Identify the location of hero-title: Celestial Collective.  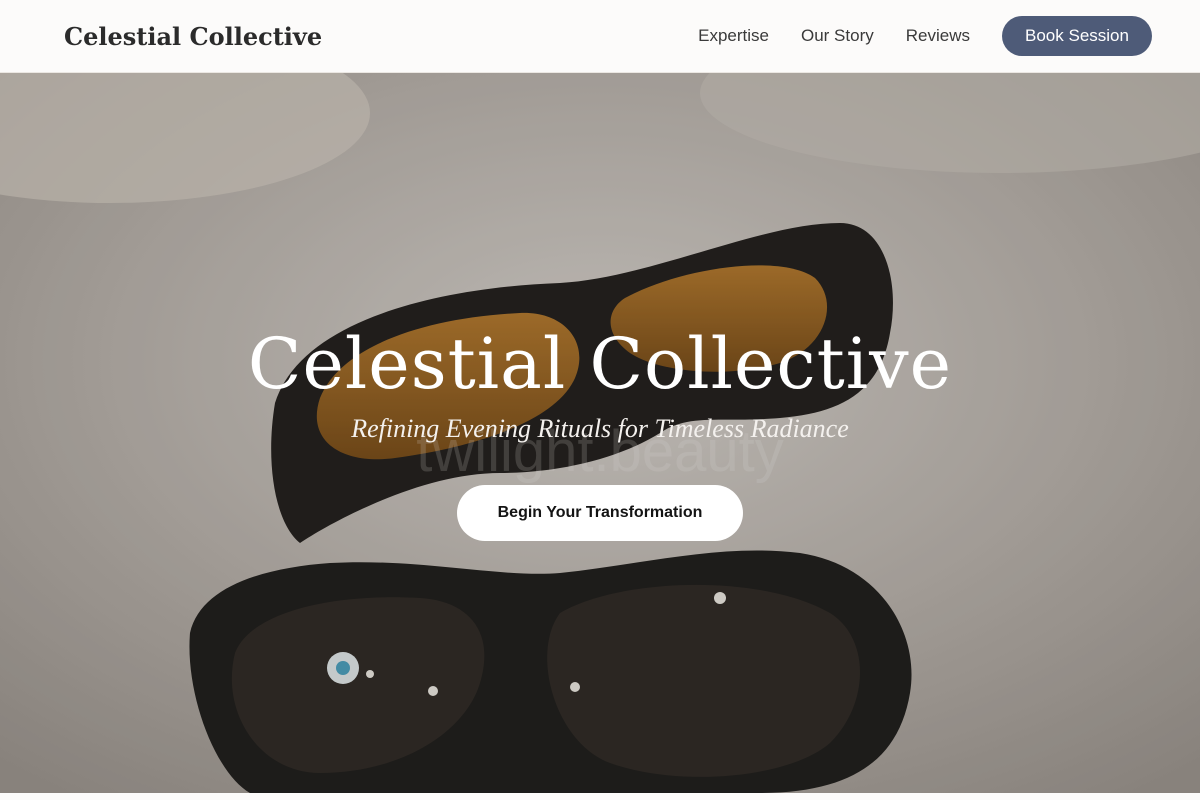
(600, 364).